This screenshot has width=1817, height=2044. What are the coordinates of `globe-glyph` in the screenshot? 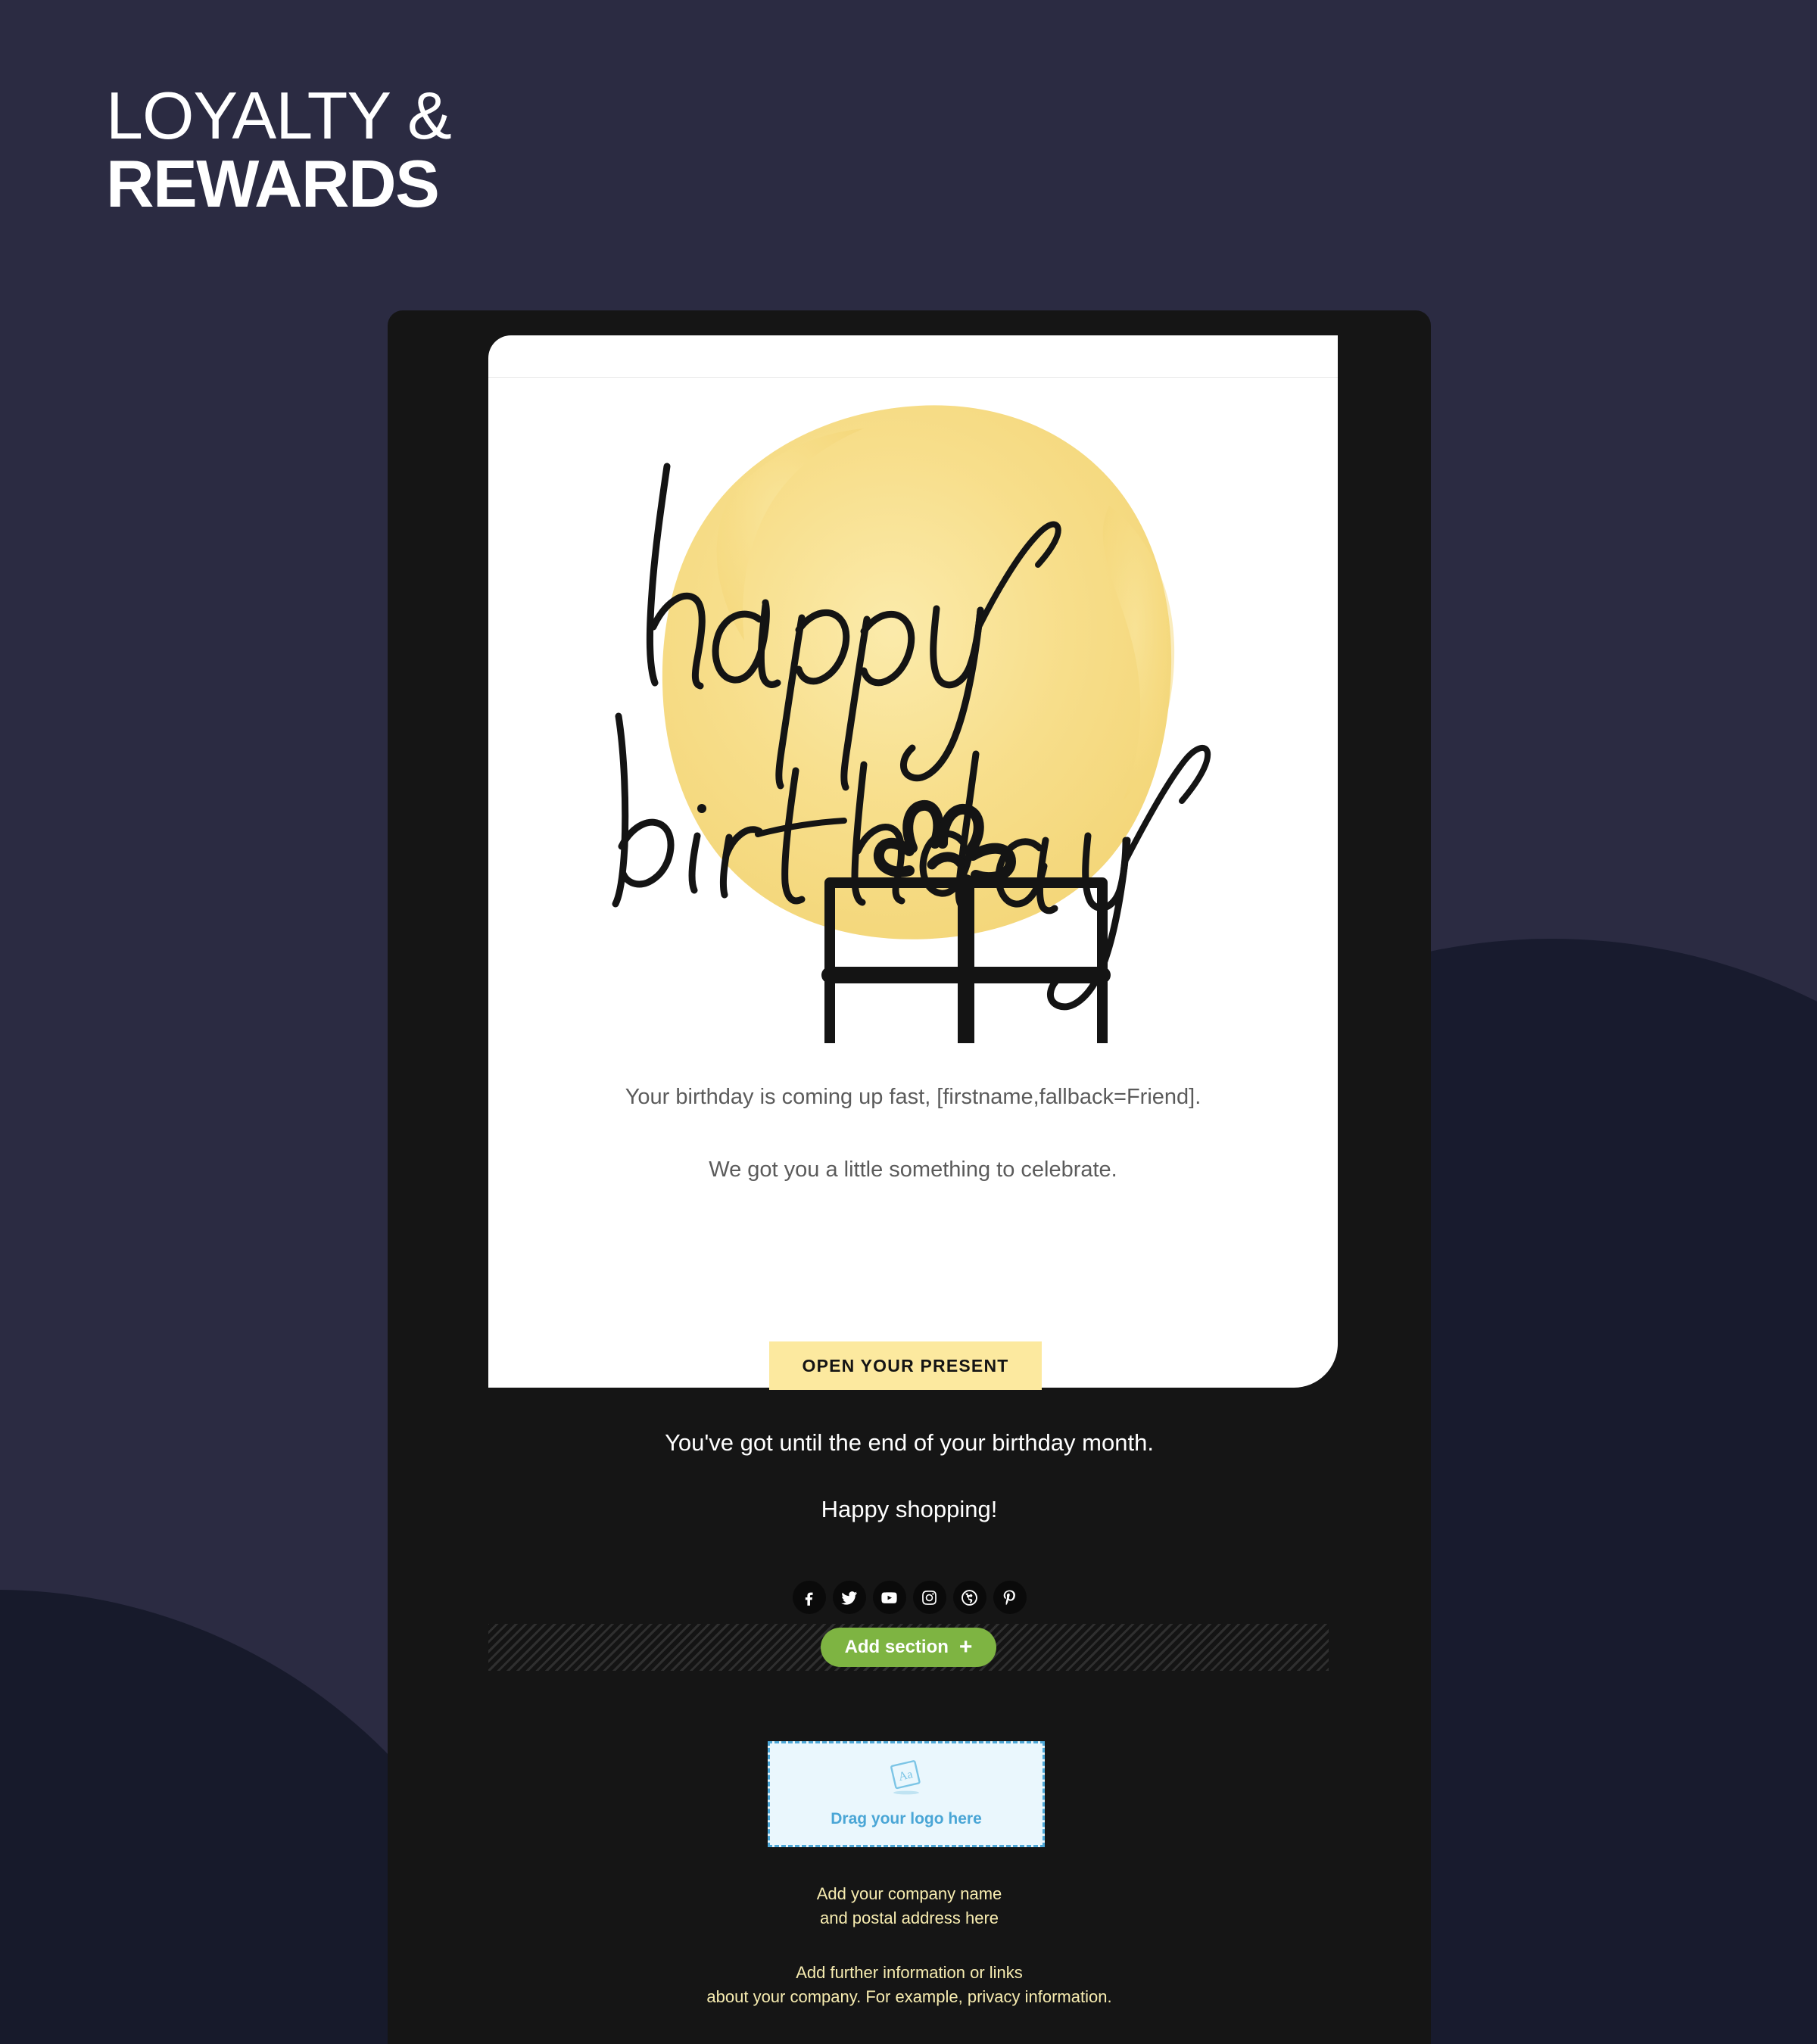 It's located at (969, 1597).